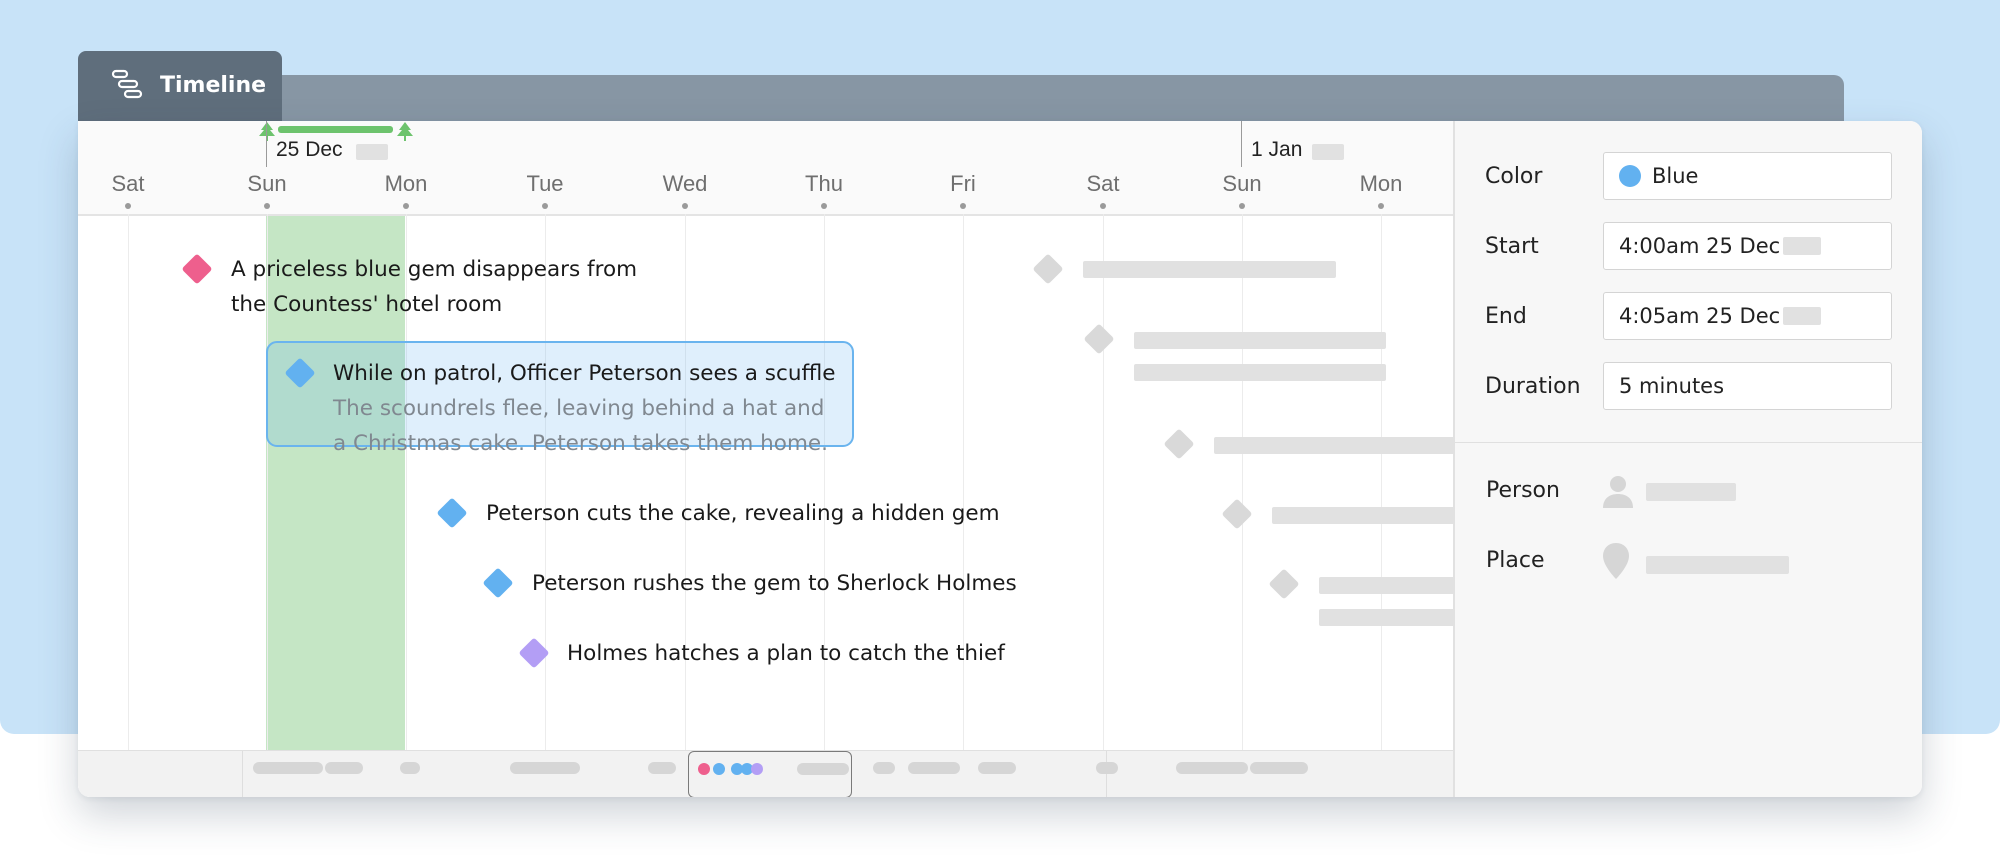 The image size is (2000, 867). Describe the element at coordinates (963, 183) in the screenshot. I see `day-label: Fri` at that location.